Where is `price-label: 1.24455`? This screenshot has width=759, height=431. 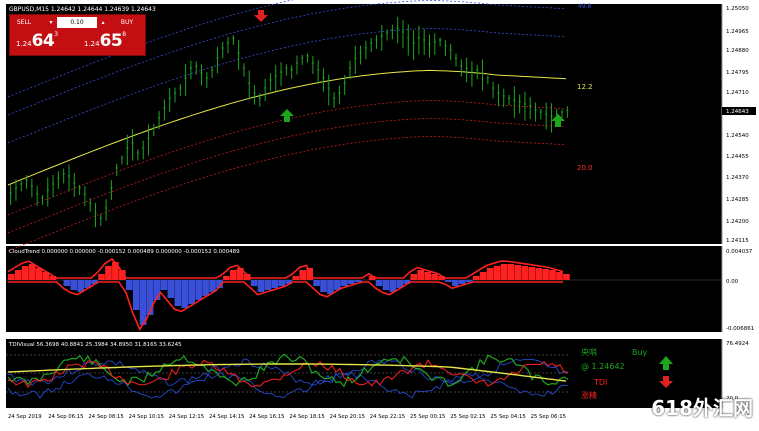 price-label: 1.24455 is located at coordinates (737, 157).